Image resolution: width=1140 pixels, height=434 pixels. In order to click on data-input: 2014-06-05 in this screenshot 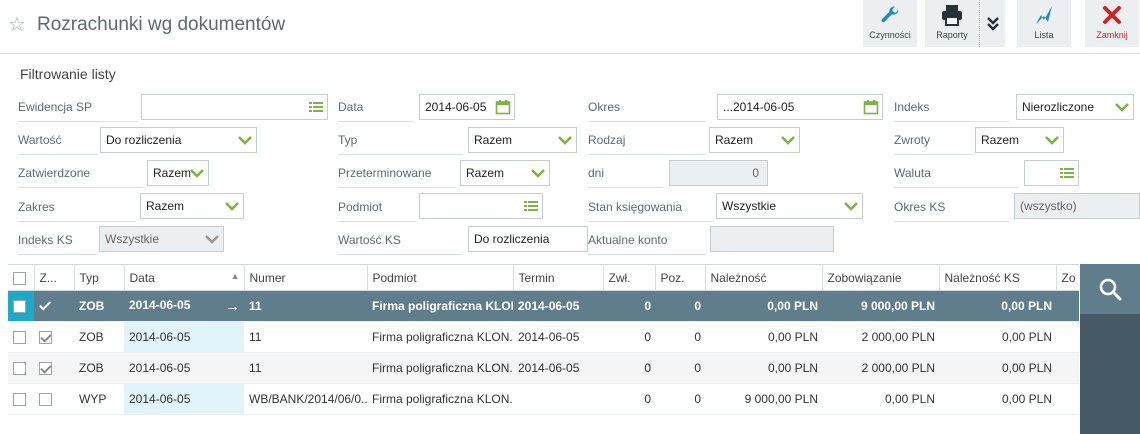, I will do `click(467, 107)`.